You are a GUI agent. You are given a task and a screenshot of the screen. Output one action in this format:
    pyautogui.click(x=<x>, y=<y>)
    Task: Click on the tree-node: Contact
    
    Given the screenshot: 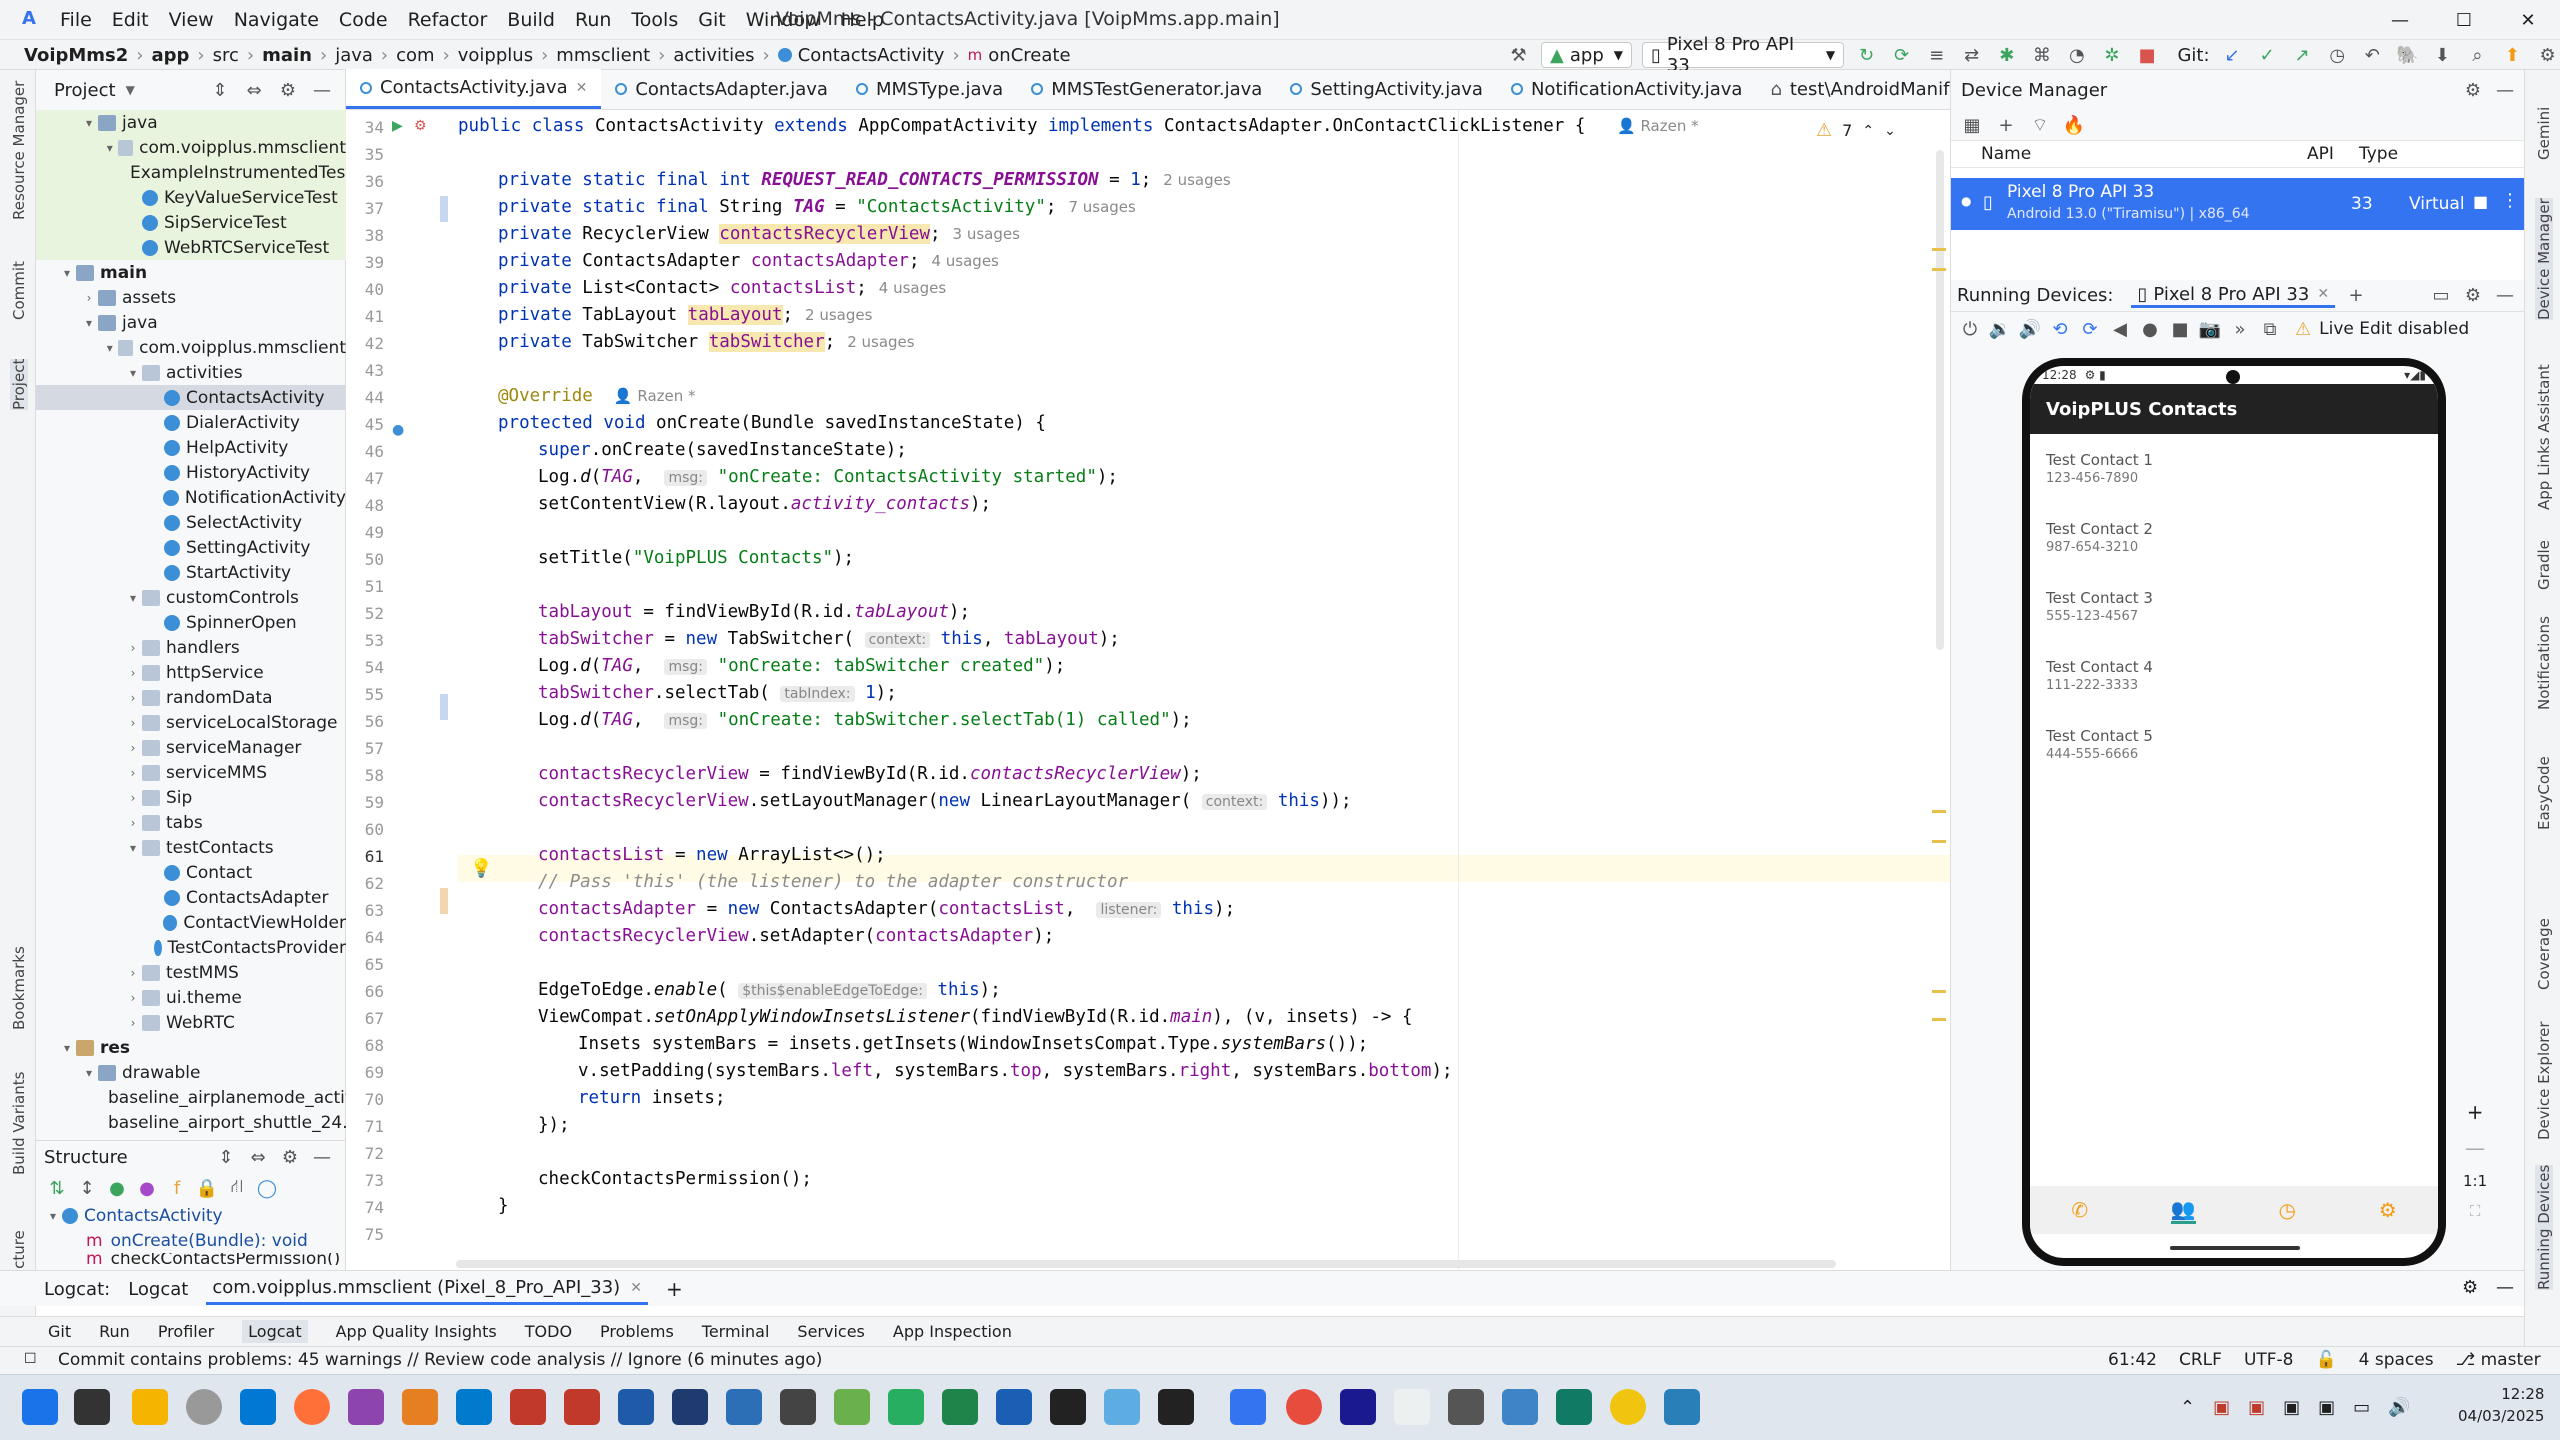 What is the action you would take?
    pyautogui.click(x=191, y=872)
    